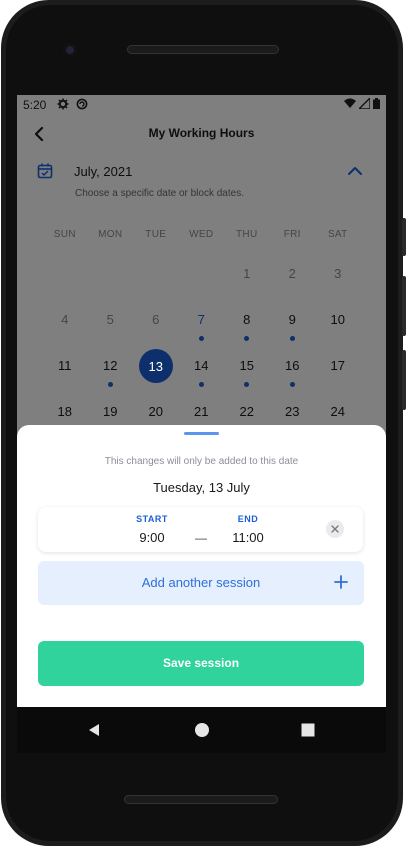 This screenshot has width=406, height=846. I want to click on plus-icon, so click(341, 582).